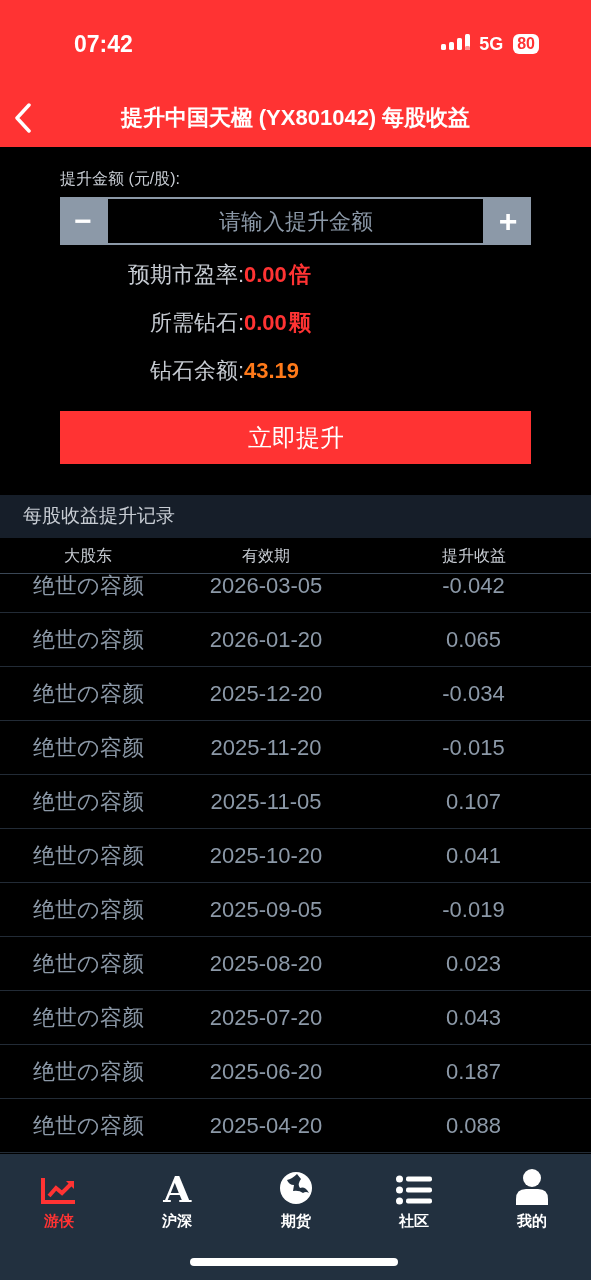  What do you see at coordinates (266, 964) in the screenshot?
I see `table-cell-text: 2025-08-20` at bounding box center [266, 964].